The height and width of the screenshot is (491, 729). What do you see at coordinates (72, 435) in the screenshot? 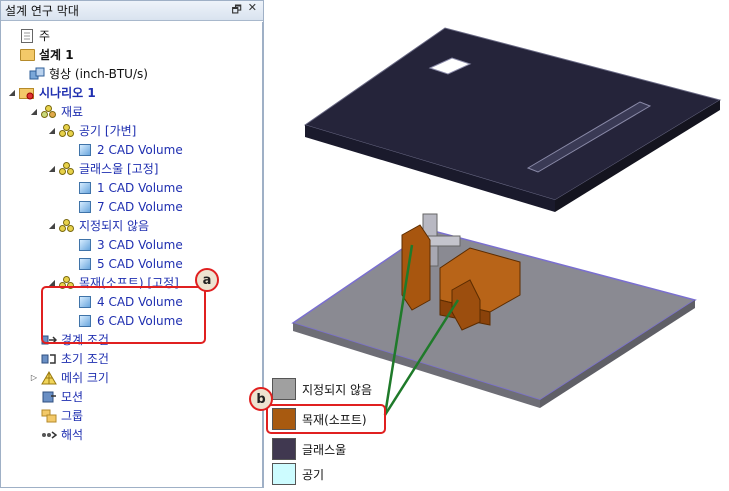
I see `tree-item-label: 해석` at bounding box center [72, 435].